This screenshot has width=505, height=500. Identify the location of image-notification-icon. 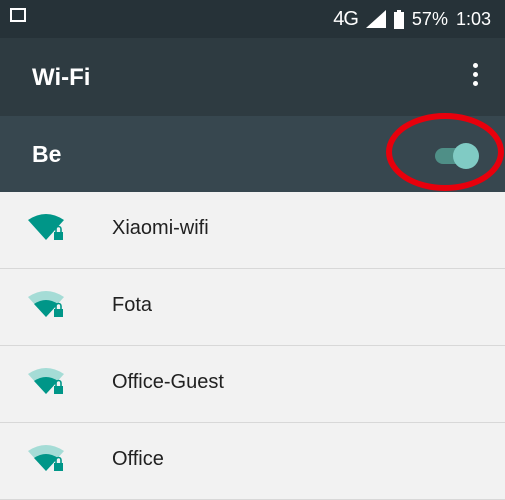
(18, 15).